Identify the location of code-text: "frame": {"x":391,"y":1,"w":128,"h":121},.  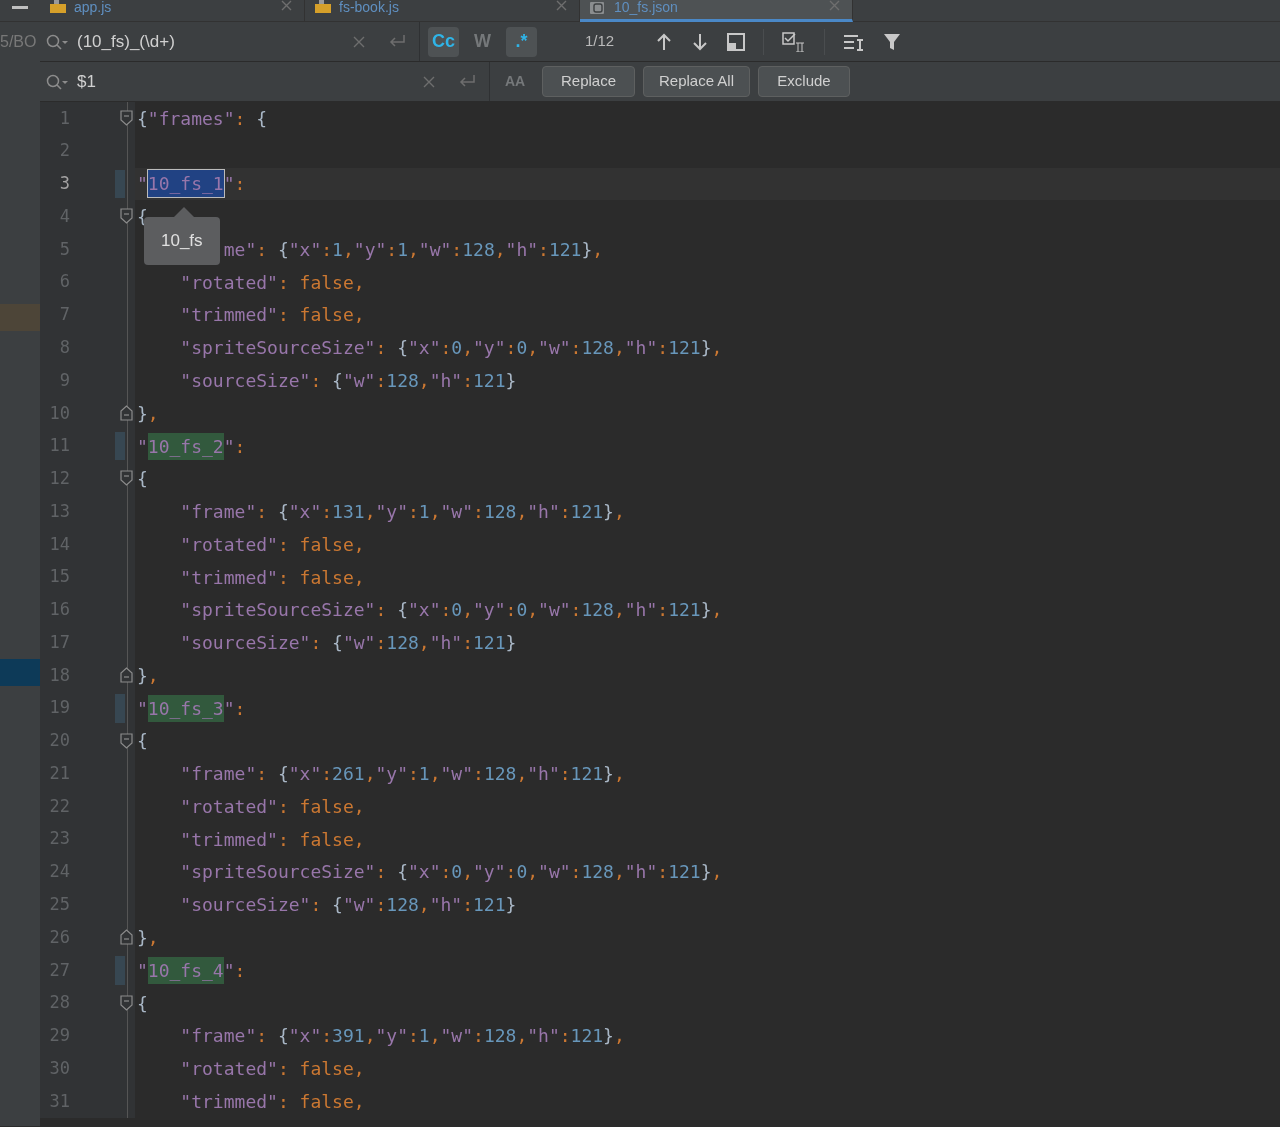
(402, 1036).